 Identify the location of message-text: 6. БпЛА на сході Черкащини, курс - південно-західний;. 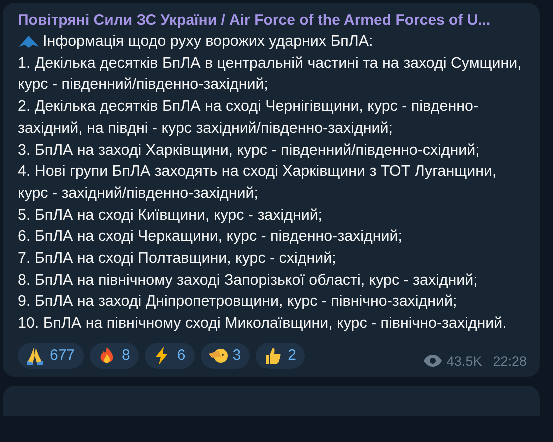
(211, 237).